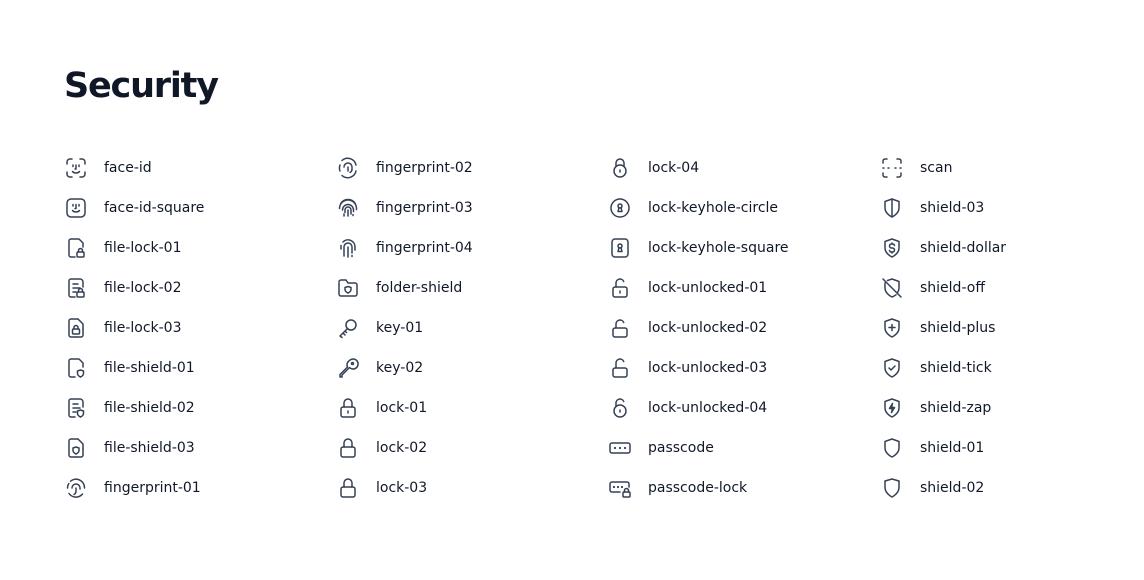 Image resolution: width=1144 pixels, height=580 pixels. Describe the element at coordinates (620, 208) in the screenshot. I see `lock-keyhole-circle-icon` at that location.